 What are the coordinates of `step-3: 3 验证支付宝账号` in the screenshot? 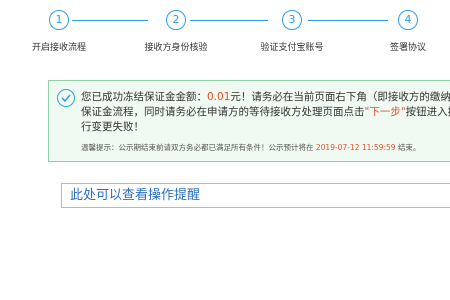 It's located at (292, 31).